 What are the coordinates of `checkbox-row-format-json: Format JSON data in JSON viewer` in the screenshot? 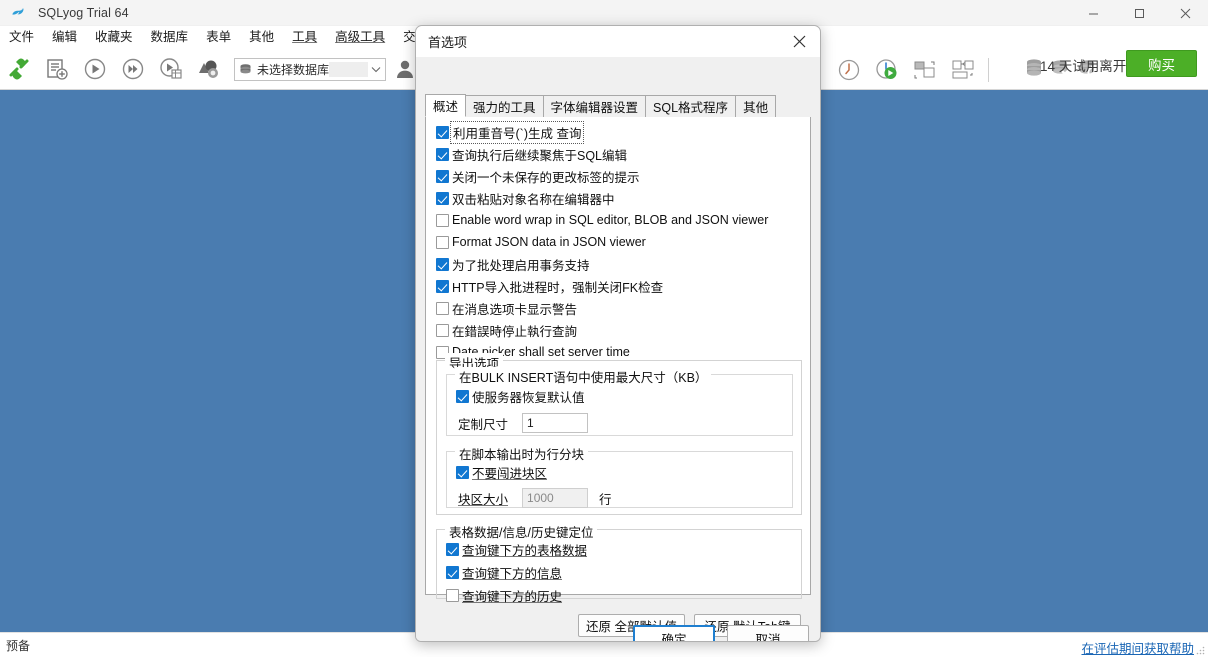 It's located at (621, 242).